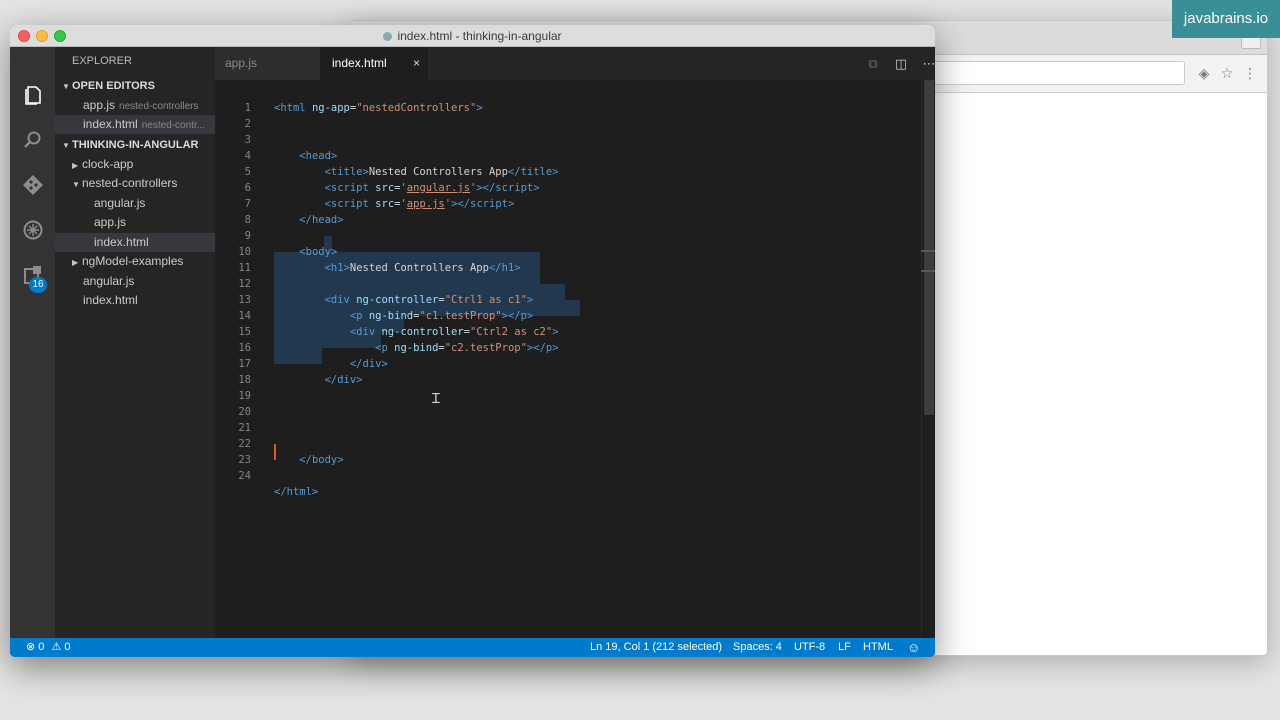 The height and width of the screenshot is (720, 1280). What do you see at coordinates (244, 412) in the screenshot?
I see `code-line: 20` at bounding box center [244, 412].